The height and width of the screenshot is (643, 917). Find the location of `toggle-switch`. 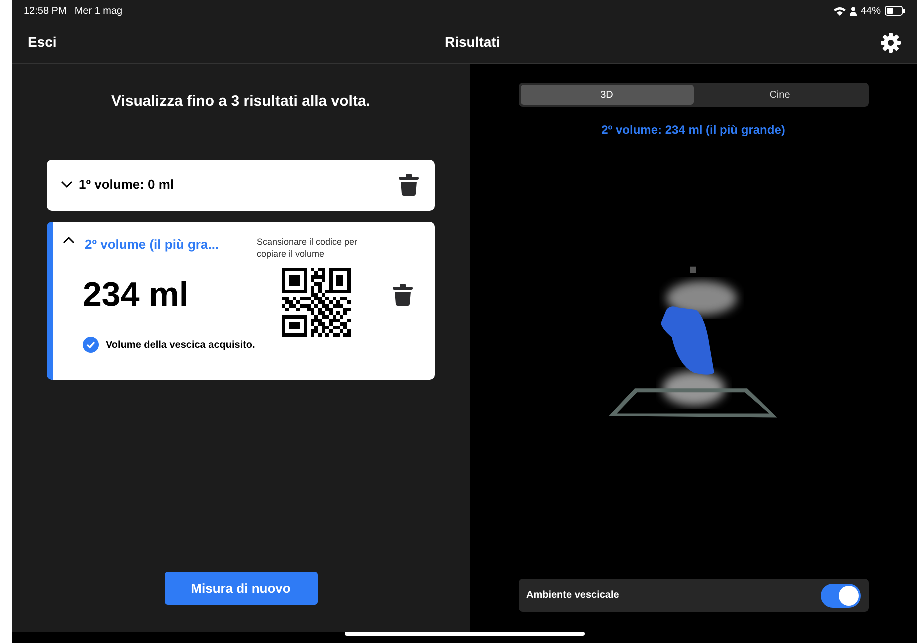

toggle-switch is located at coordinates (840, 596).